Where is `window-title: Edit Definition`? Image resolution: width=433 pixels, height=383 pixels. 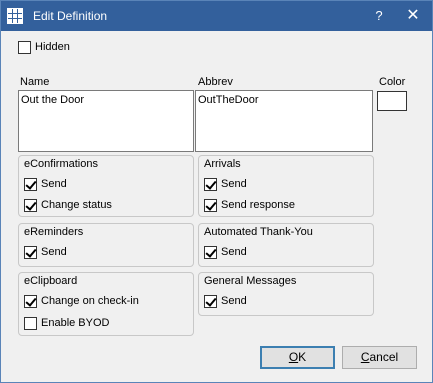
window-title: Edit Definition is located at coordinates (70, 16).